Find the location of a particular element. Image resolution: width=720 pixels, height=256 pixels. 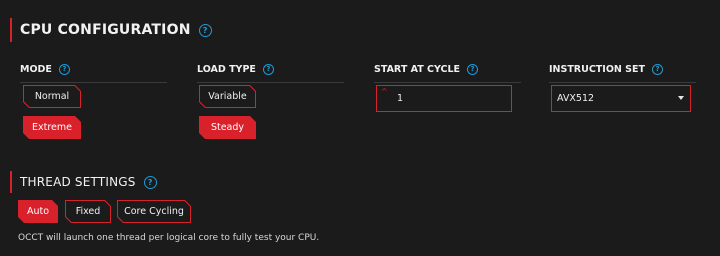

mode-label-row: MODE ? is located at coordinates (93, 69).